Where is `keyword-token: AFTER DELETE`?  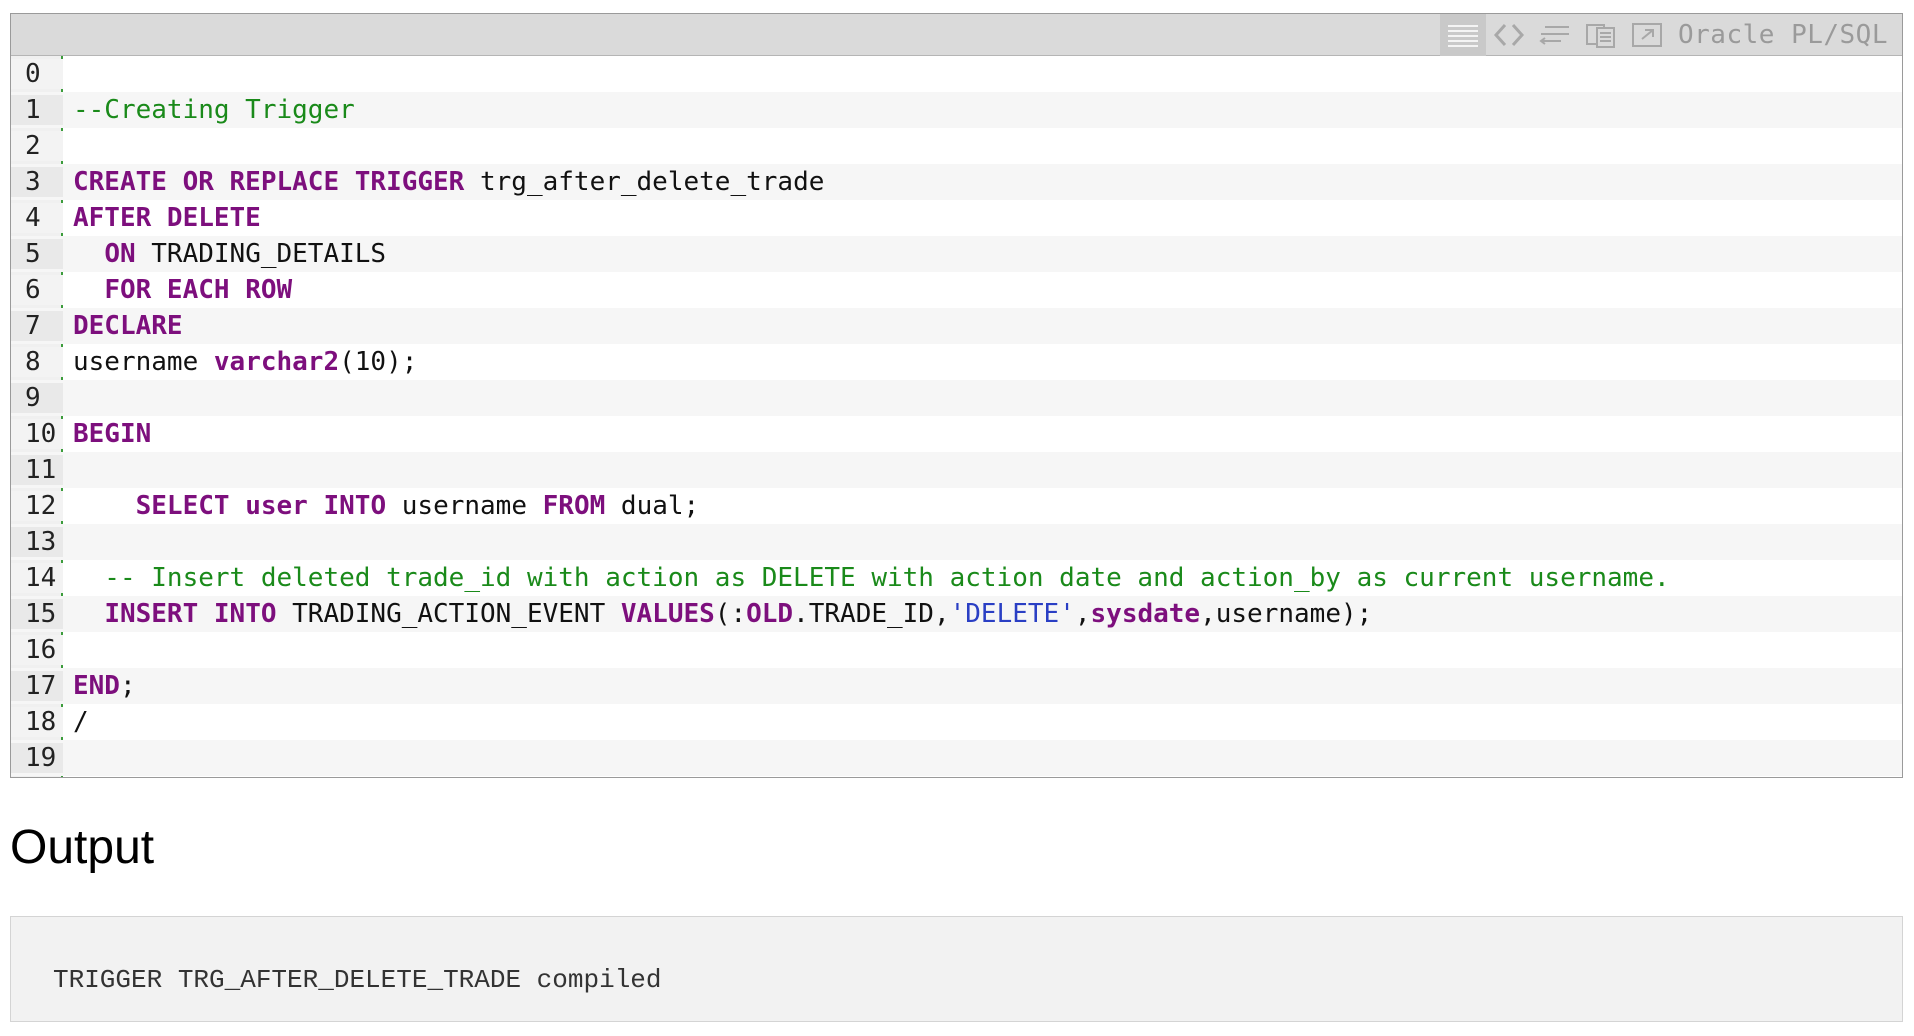
keyword-token: AFTER DELETE is located at coordinates (167, 218).